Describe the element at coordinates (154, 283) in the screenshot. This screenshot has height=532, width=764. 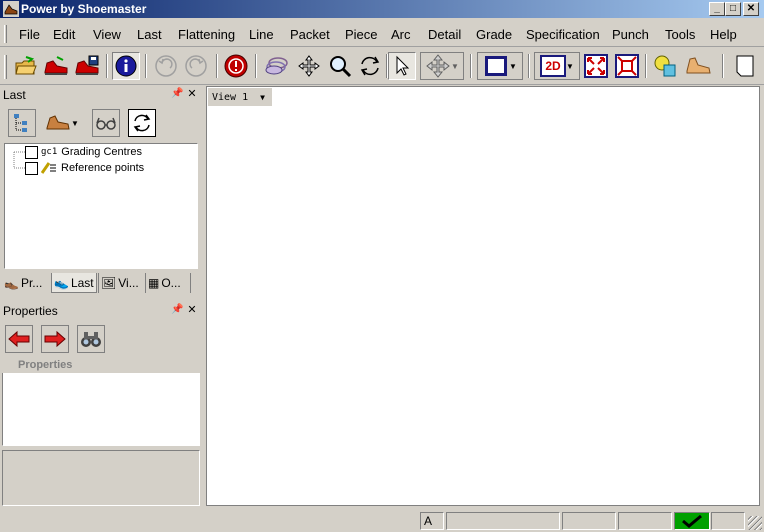
I see `grid-icon: ▦` at that location.